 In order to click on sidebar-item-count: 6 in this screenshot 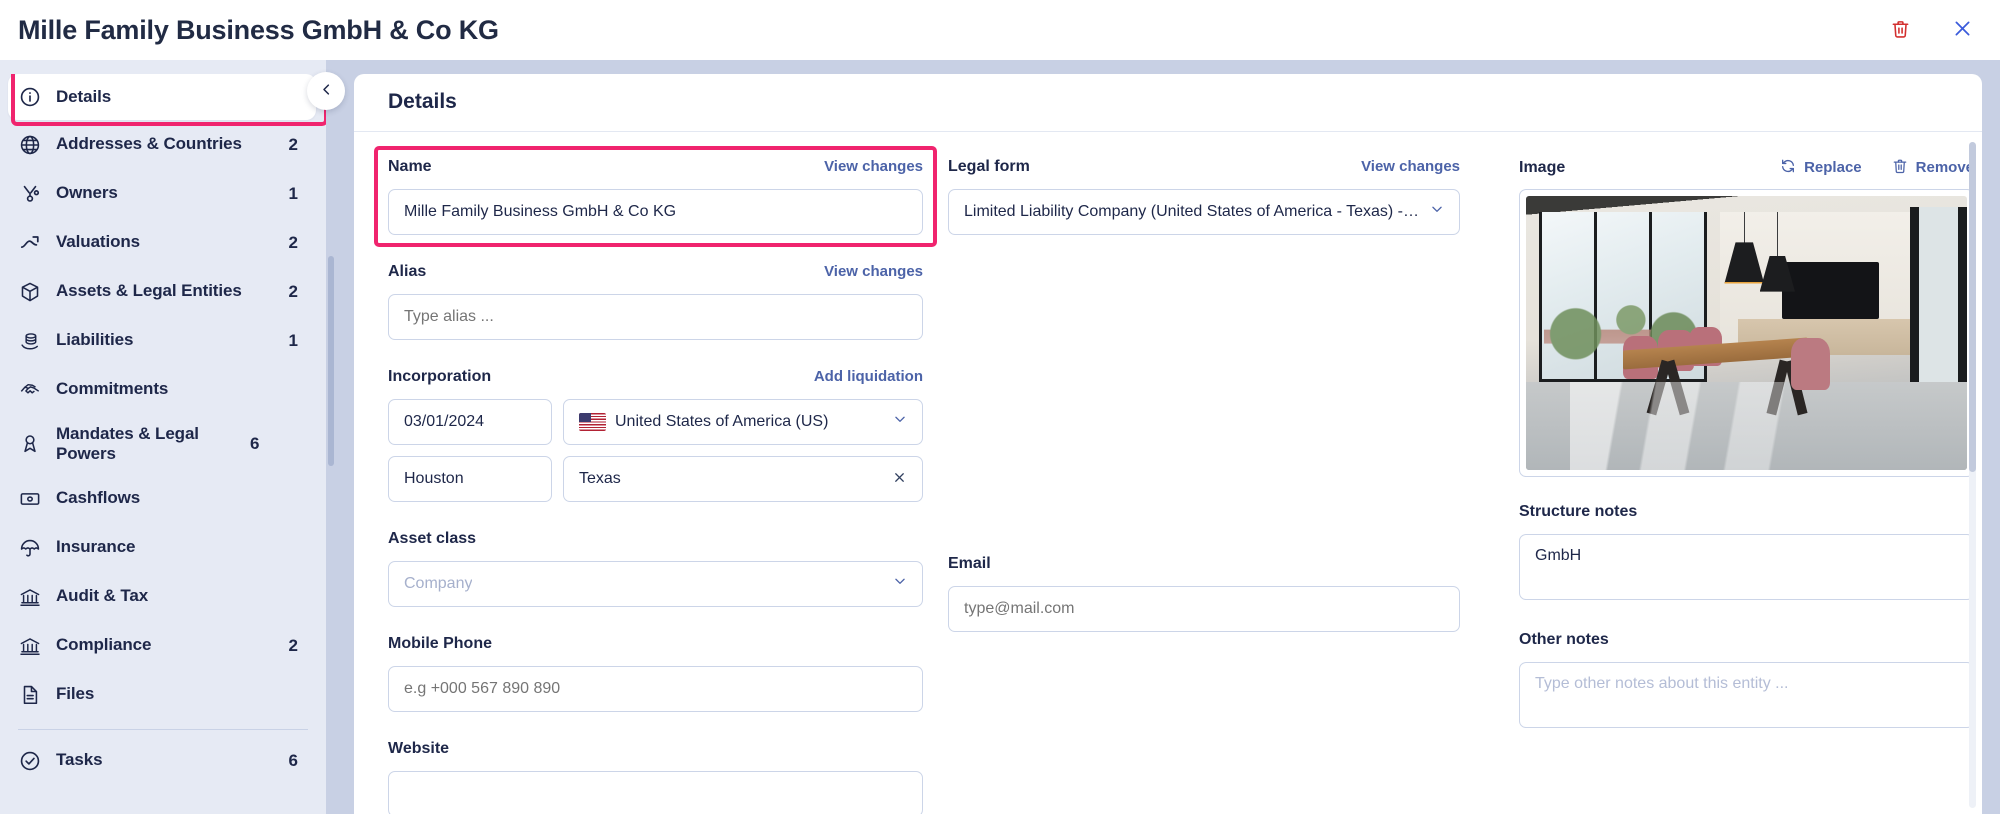, I will do `click(255, 443)`.